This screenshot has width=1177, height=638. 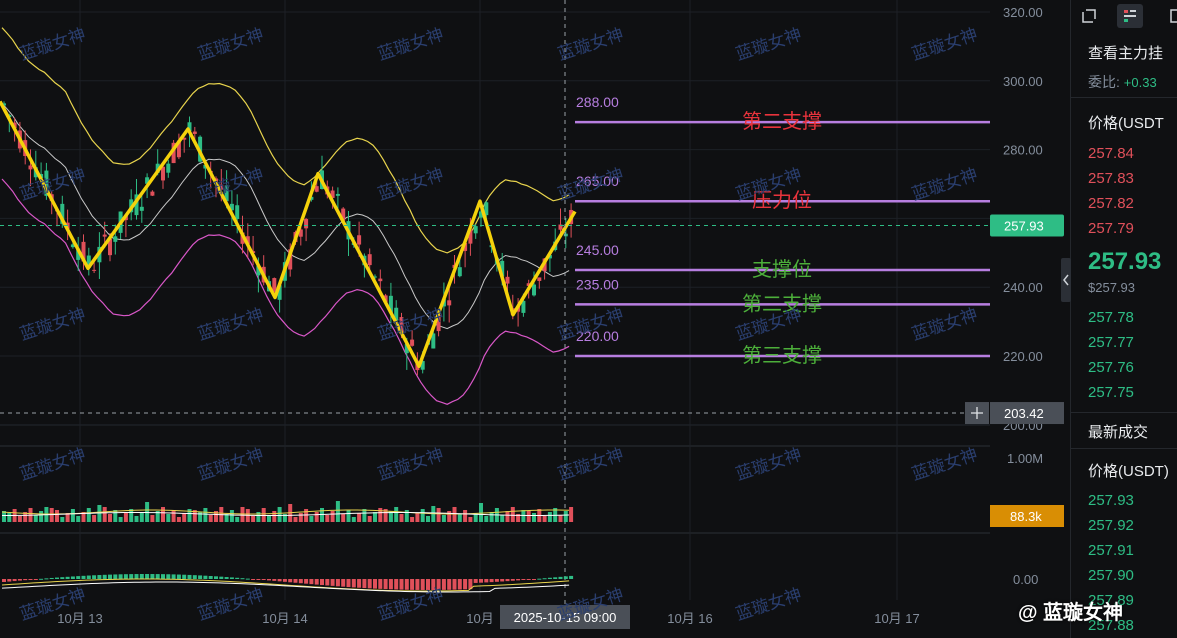 I want to click on level-name-label: 第二支撑, so click(x=782, y=303).